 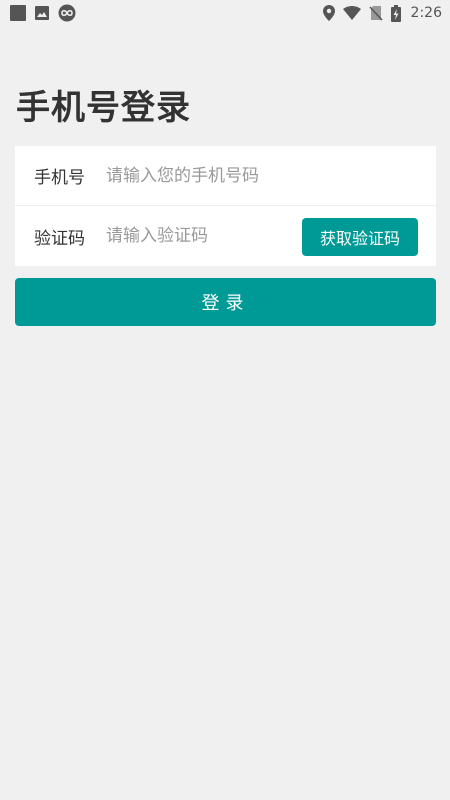 What do you see at coordinates (426, 13) in the screenshot?
I see `status-time: 2:26` at bounding box center [426, 13].